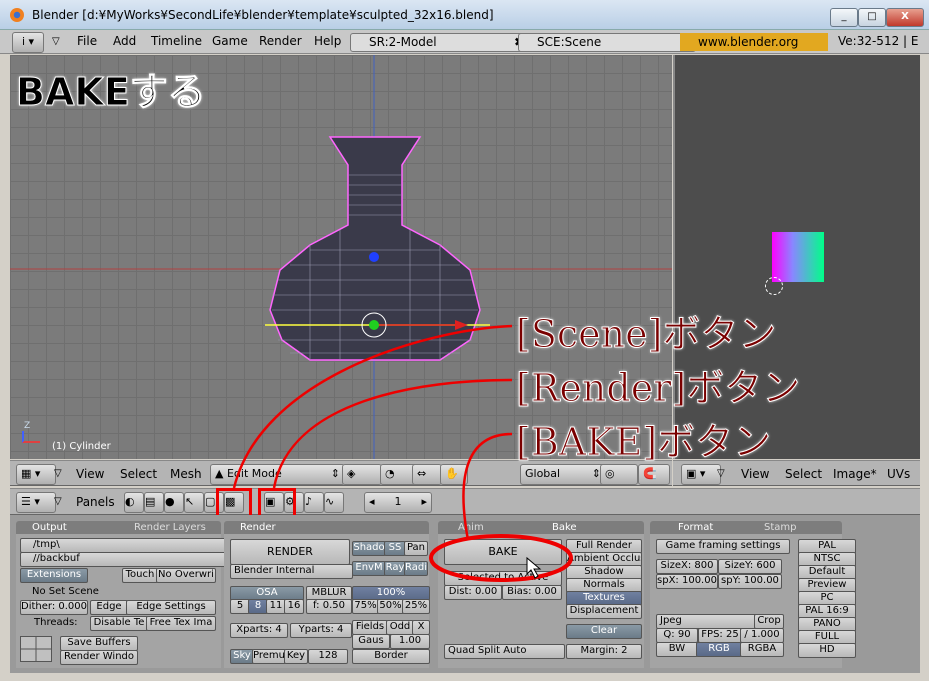 This screenshot has height=681, width=929. What do you see at coordinates (619, 474) in the screenshot?
I see `proportional-icon: ◎` at bounding box center [619, 474].